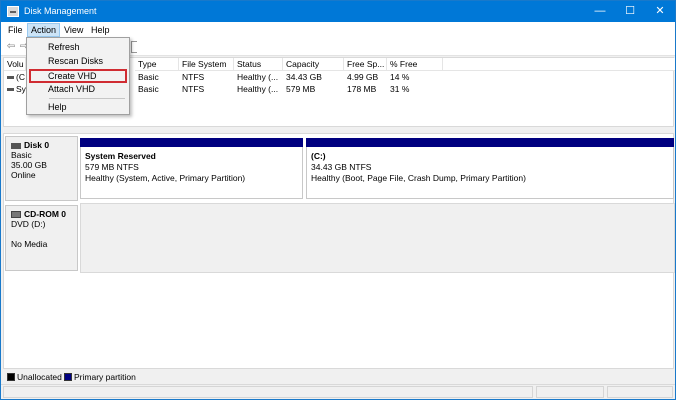 The width and height of the screenshot is (676, 400). What do you see at coordinates (68, 377) in the screenshot?
I see `primary-partition-swatch` at bounding box center [68, 377].